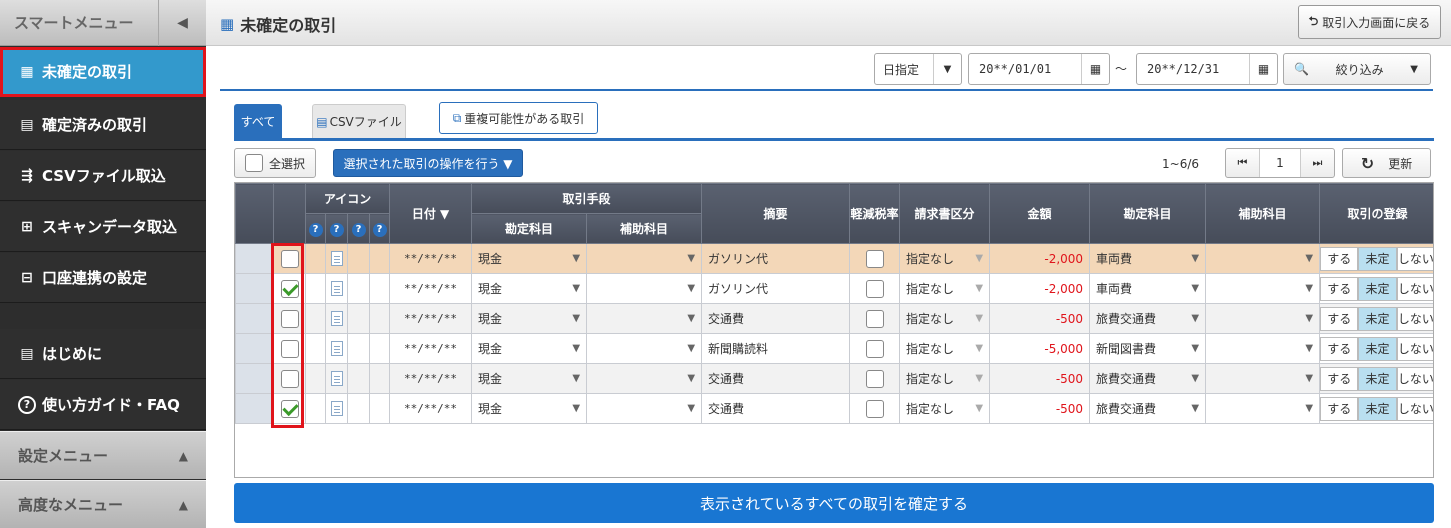  Describe the element at coordinates (258, 121) in the screenshot. I see `tab-all: すべて` at that location.